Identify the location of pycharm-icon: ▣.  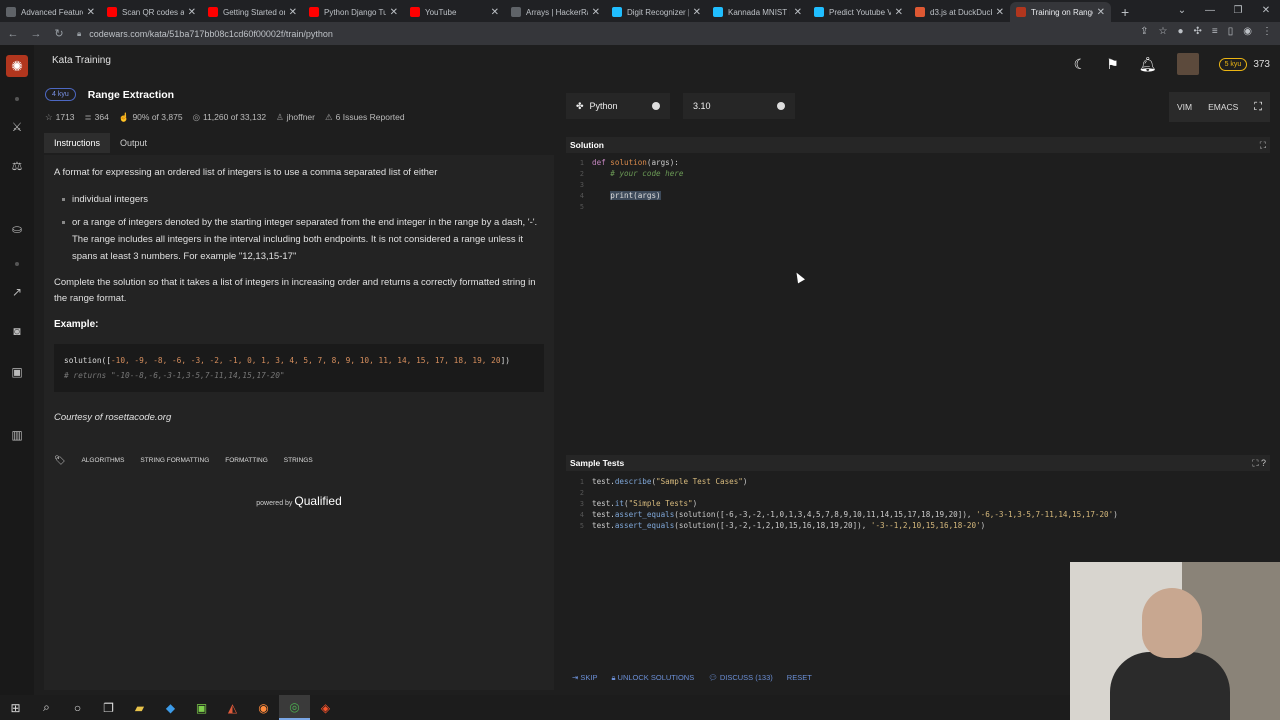
(201, 707).